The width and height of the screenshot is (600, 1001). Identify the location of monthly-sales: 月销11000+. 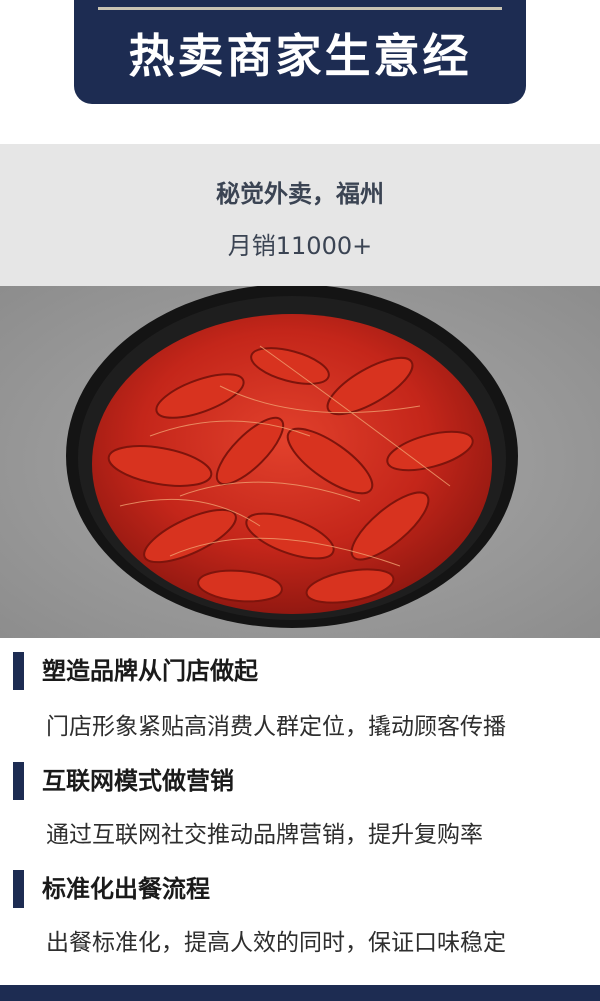
(300, 246).